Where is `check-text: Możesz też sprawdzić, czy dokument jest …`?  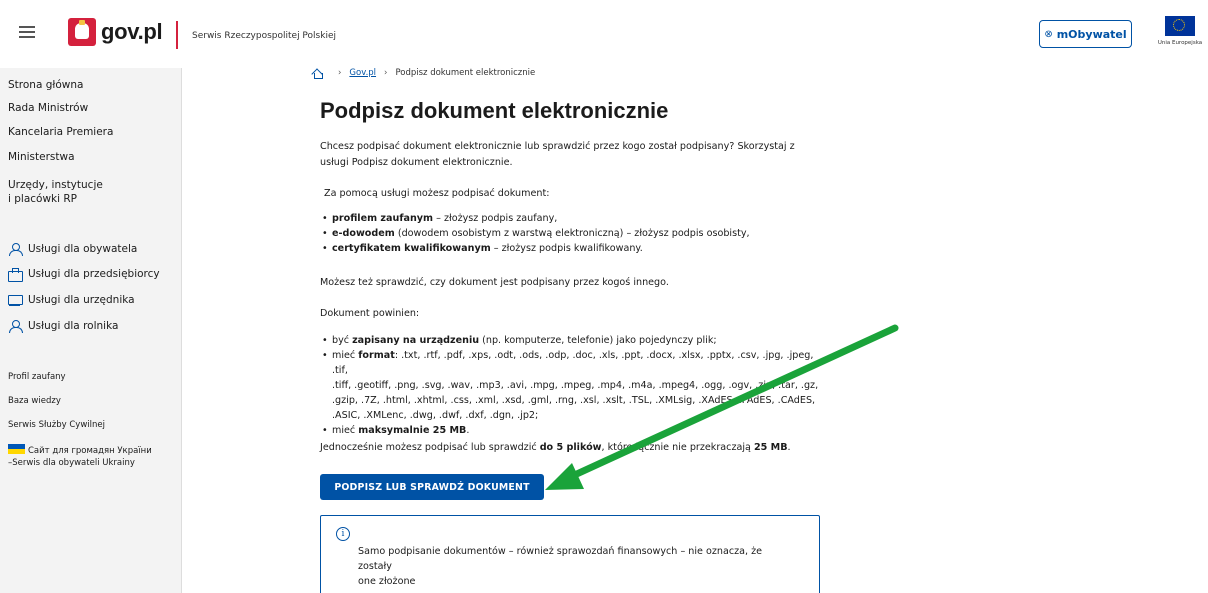 check-text: Możesz też sprawdzić, czy dokument jest … is located at coordinates (494, 282).